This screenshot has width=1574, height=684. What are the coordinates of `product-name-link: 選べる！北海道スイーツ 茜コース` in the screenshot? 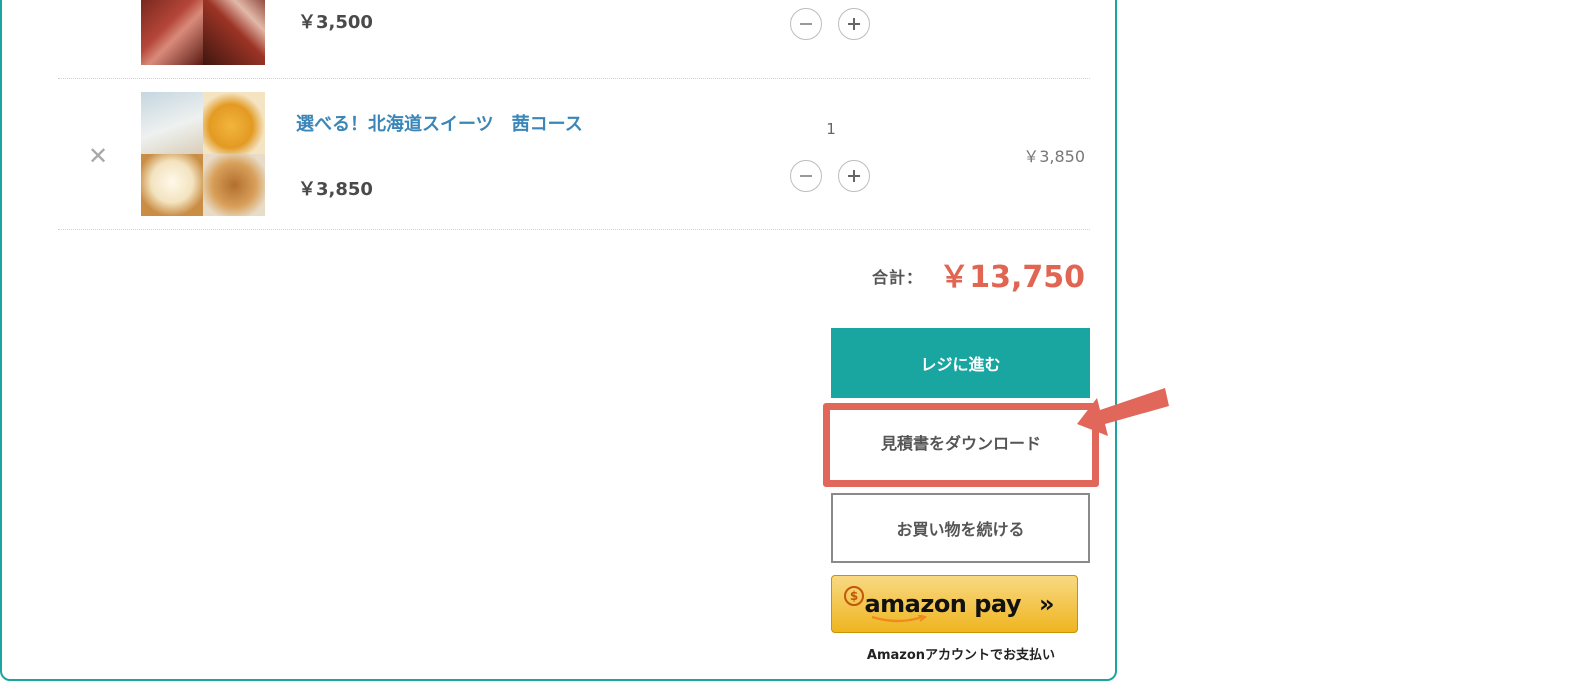 It's located at (441, 125).